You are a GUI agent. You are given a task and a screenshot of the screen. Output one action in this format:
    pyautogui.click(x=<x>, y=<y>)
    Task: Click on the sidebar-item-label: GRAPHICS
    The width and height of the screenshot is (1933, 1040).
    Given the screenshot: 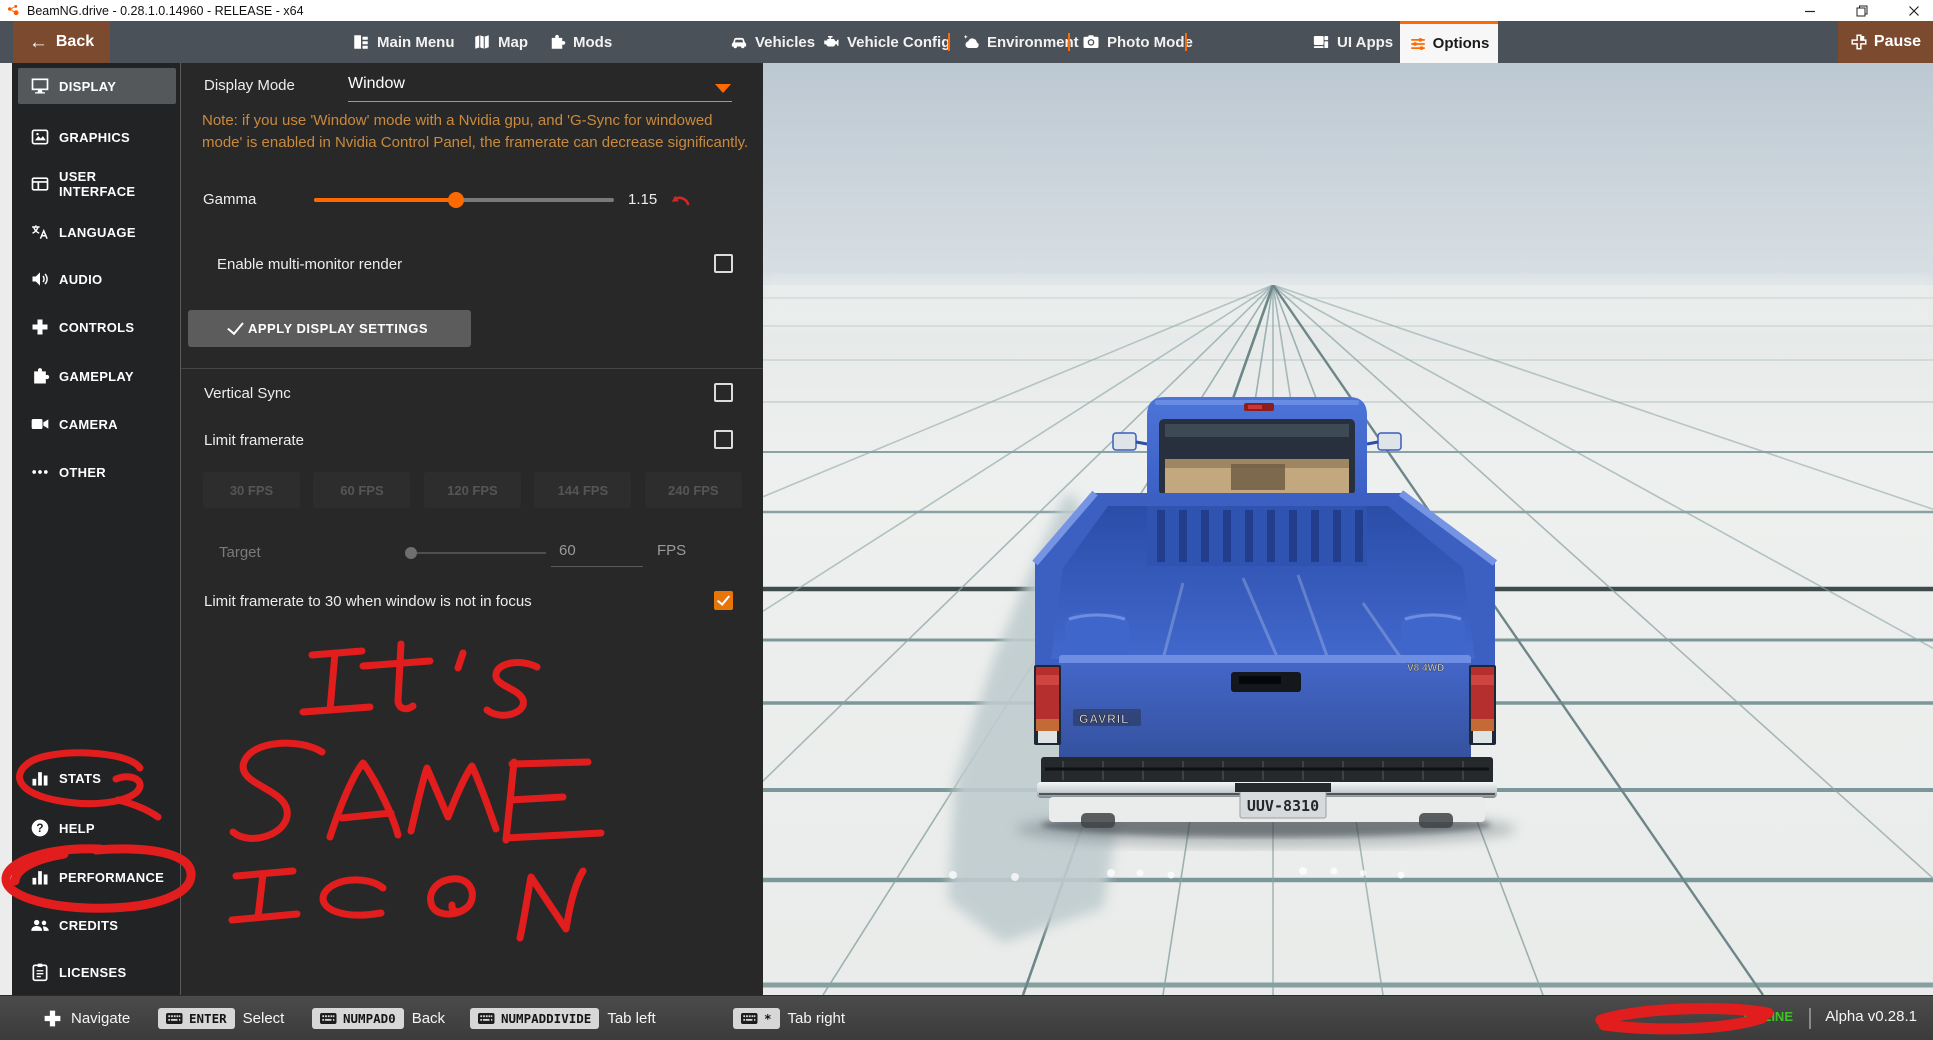 What is the action you would take?
    pyautogui.click(x=95, y=137)
    